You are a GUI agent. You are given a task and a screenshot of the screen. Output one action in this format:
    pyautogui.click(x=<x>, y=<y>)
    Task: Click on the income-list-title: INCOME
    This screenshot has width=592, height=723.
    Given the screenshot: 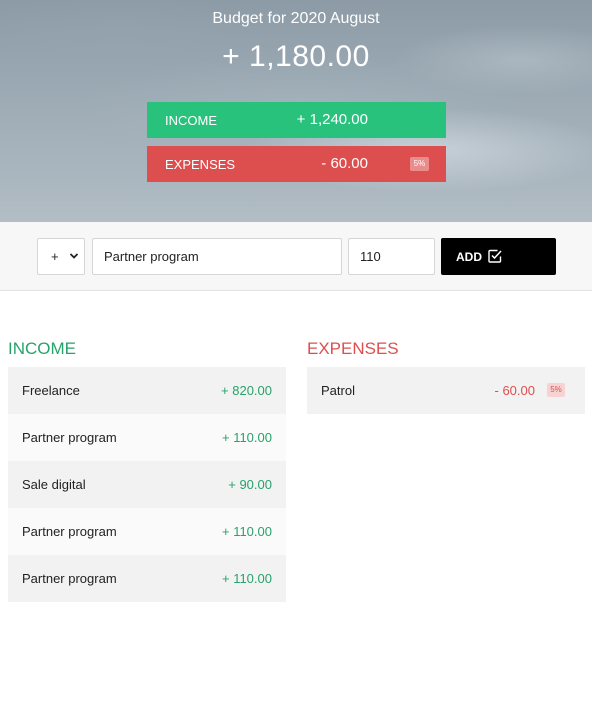 What is the action you would take?
    pyautogui.click(x=42, y=348)
    